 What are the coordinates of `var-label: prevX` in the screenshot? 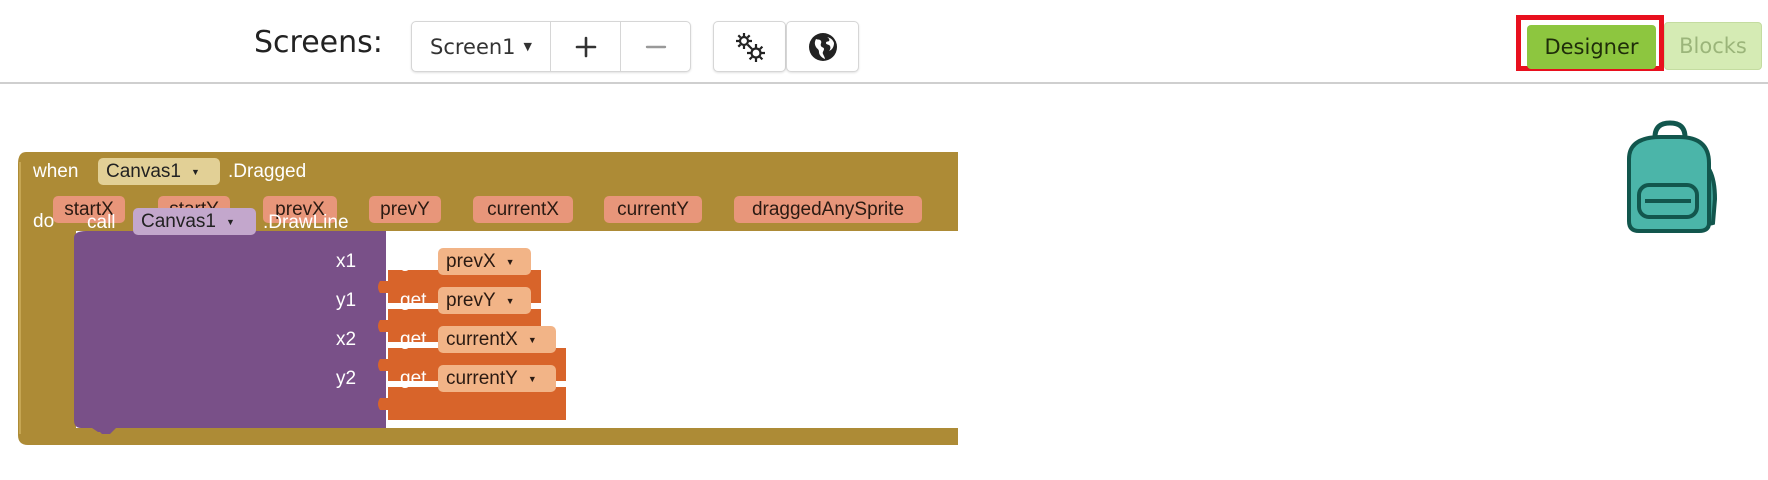 It's located at (471, 261).